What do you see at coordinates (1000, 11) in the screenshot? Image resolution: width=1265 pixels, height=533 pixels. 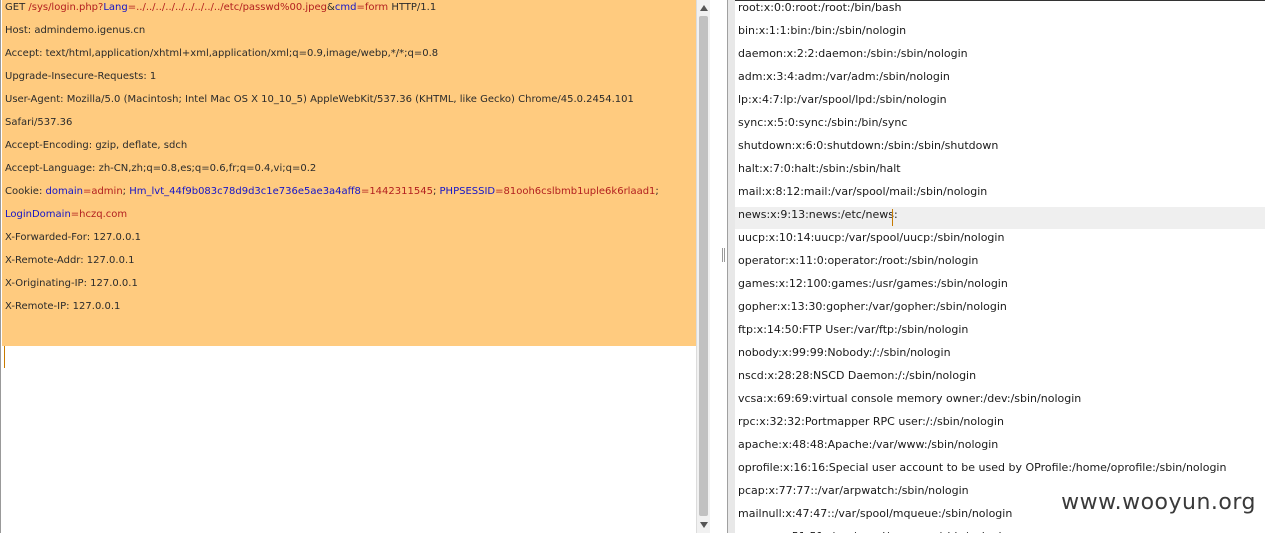 I see `response-line: root:x:0:0:root:/root:/bin/bash` at bounding box center [1000, 11].